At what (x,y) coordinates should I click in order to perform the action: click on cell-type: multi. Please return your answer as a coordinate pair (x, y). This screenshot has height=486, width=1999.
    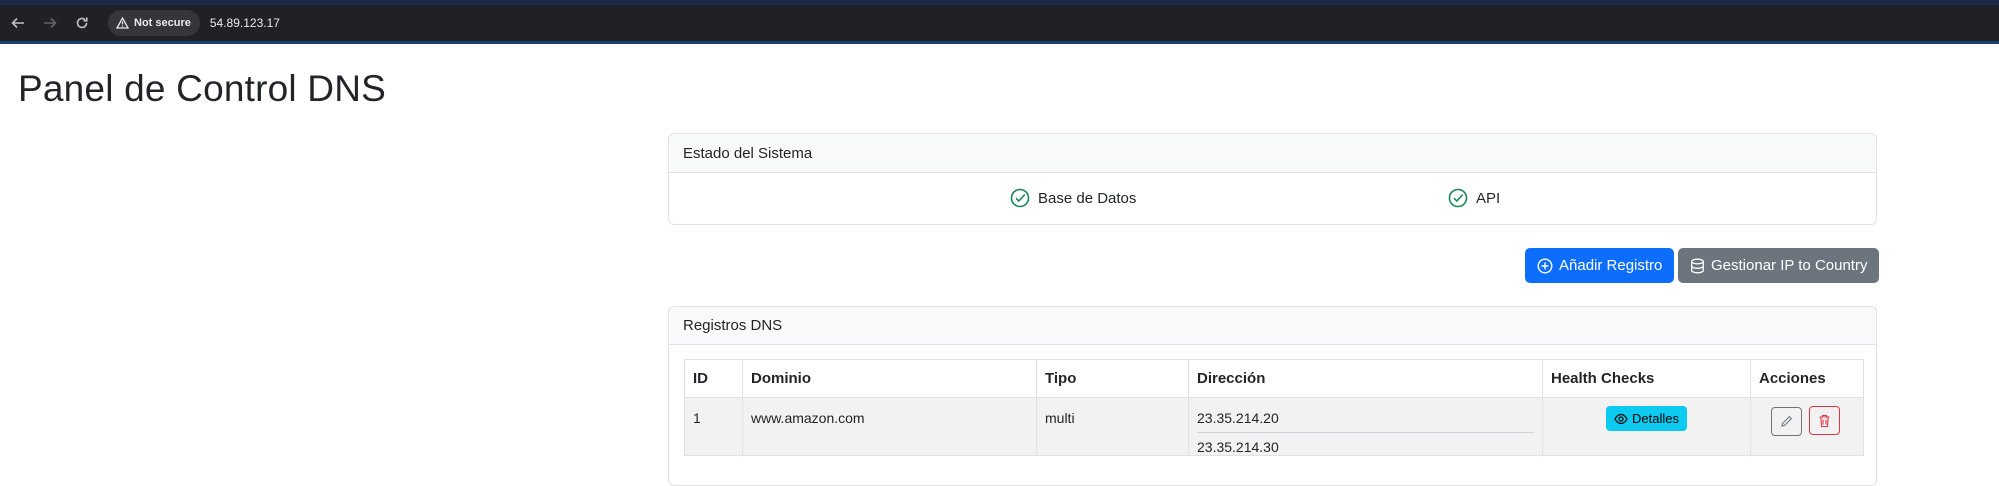
    Looking at the image, I should click on (1112, 426).